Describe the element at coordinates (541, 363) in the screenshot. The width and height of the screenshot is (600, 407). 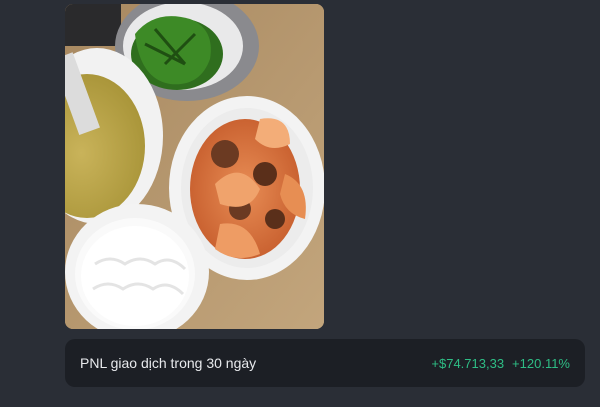
I see `pnl-percent: +120.11%` at that location.